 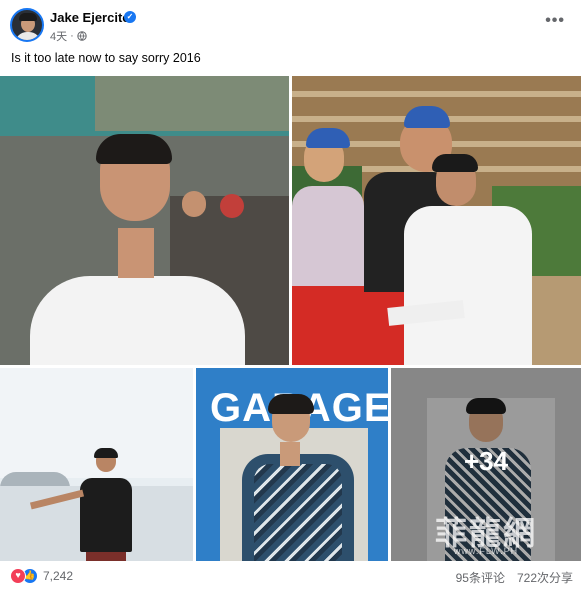 What do you see at coordinates (545, 577) in the screenshot?
I see `share-count: 722次分享` at bounding box center [545, 577].